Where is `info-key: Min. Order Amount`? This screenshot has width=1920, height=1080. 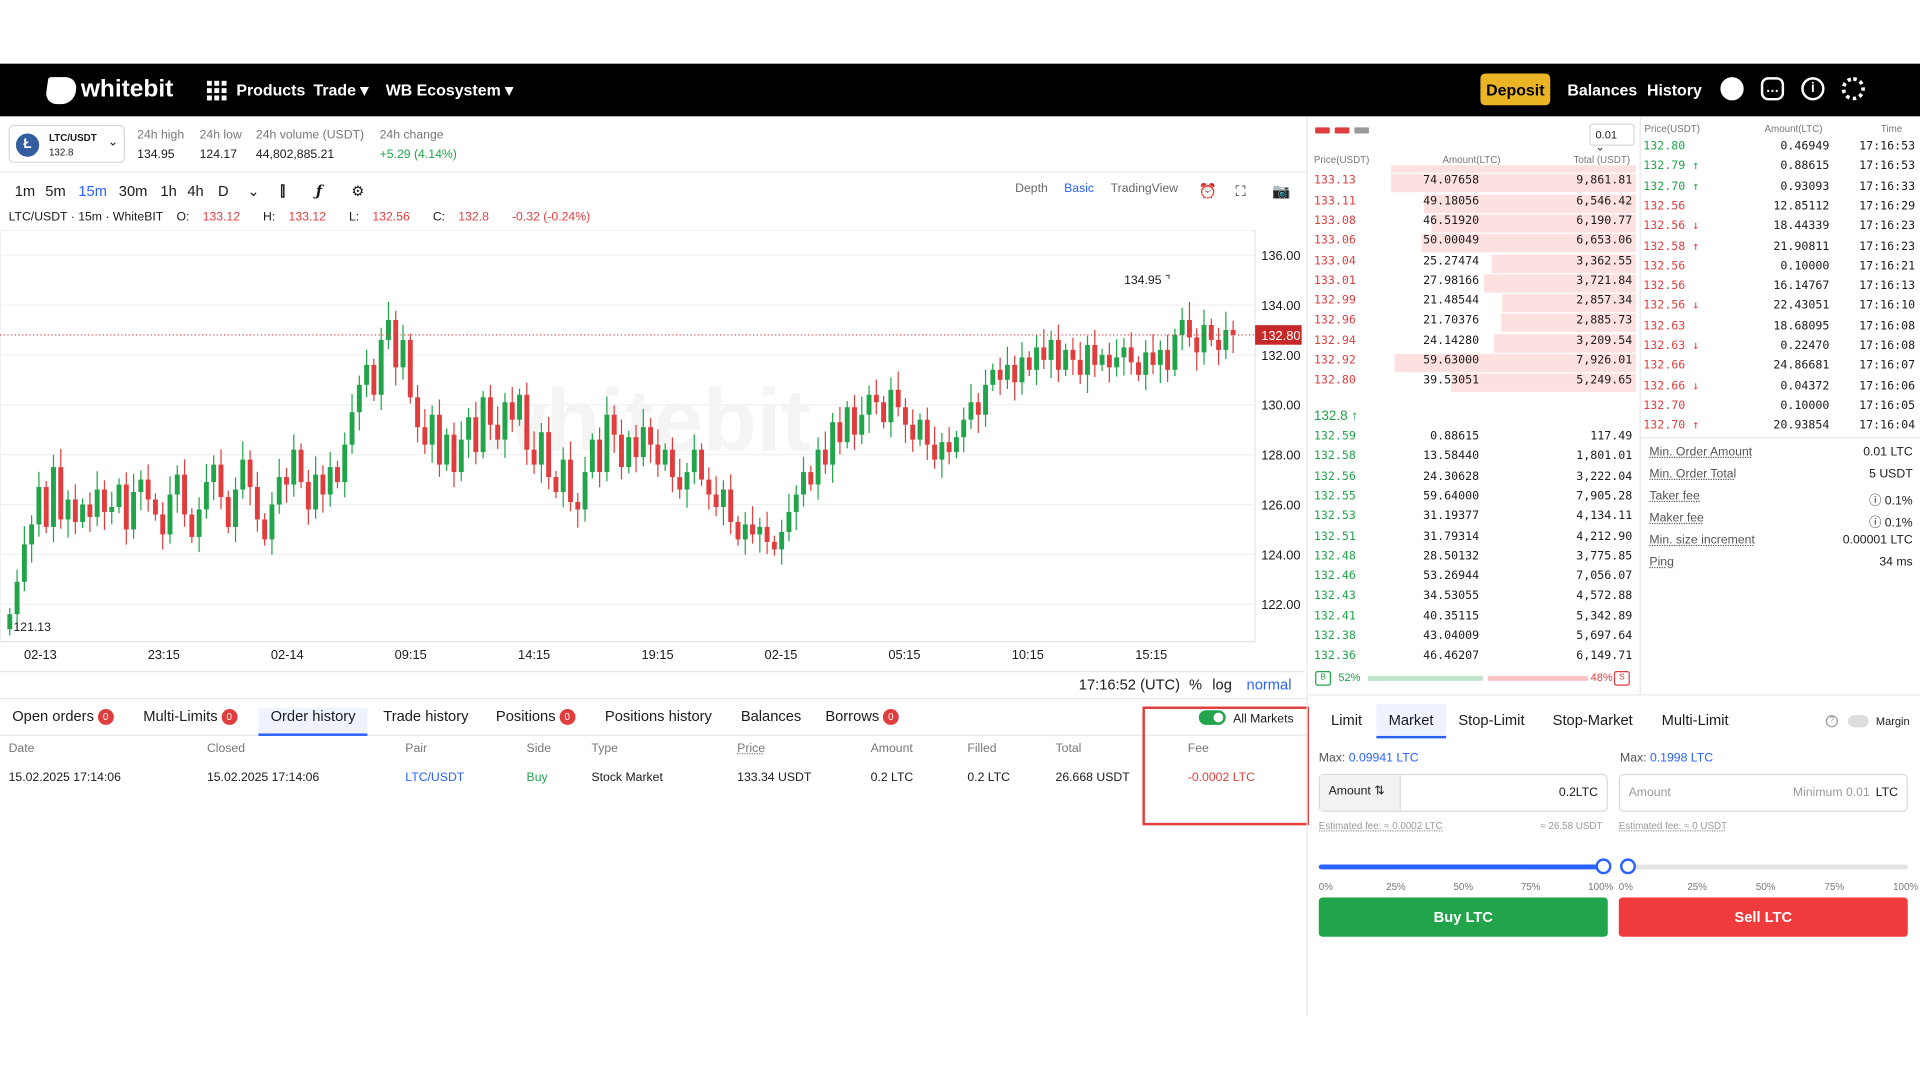
info-key: Min. Order Amount is located at coordinates (1700, 452).